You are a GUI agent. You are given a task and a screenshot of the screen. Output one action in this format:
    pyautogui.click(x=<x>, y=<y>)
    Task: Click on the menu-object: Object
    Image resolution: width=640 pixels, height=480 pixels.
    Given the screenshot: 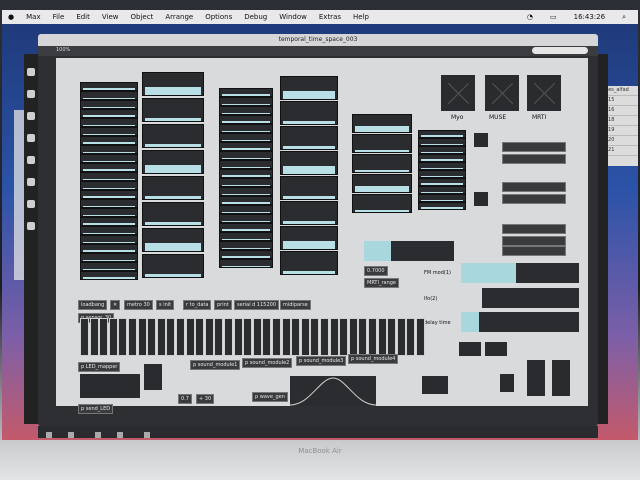 What is the action you would take?
    pyautogui.click(x=142, y=17)
    